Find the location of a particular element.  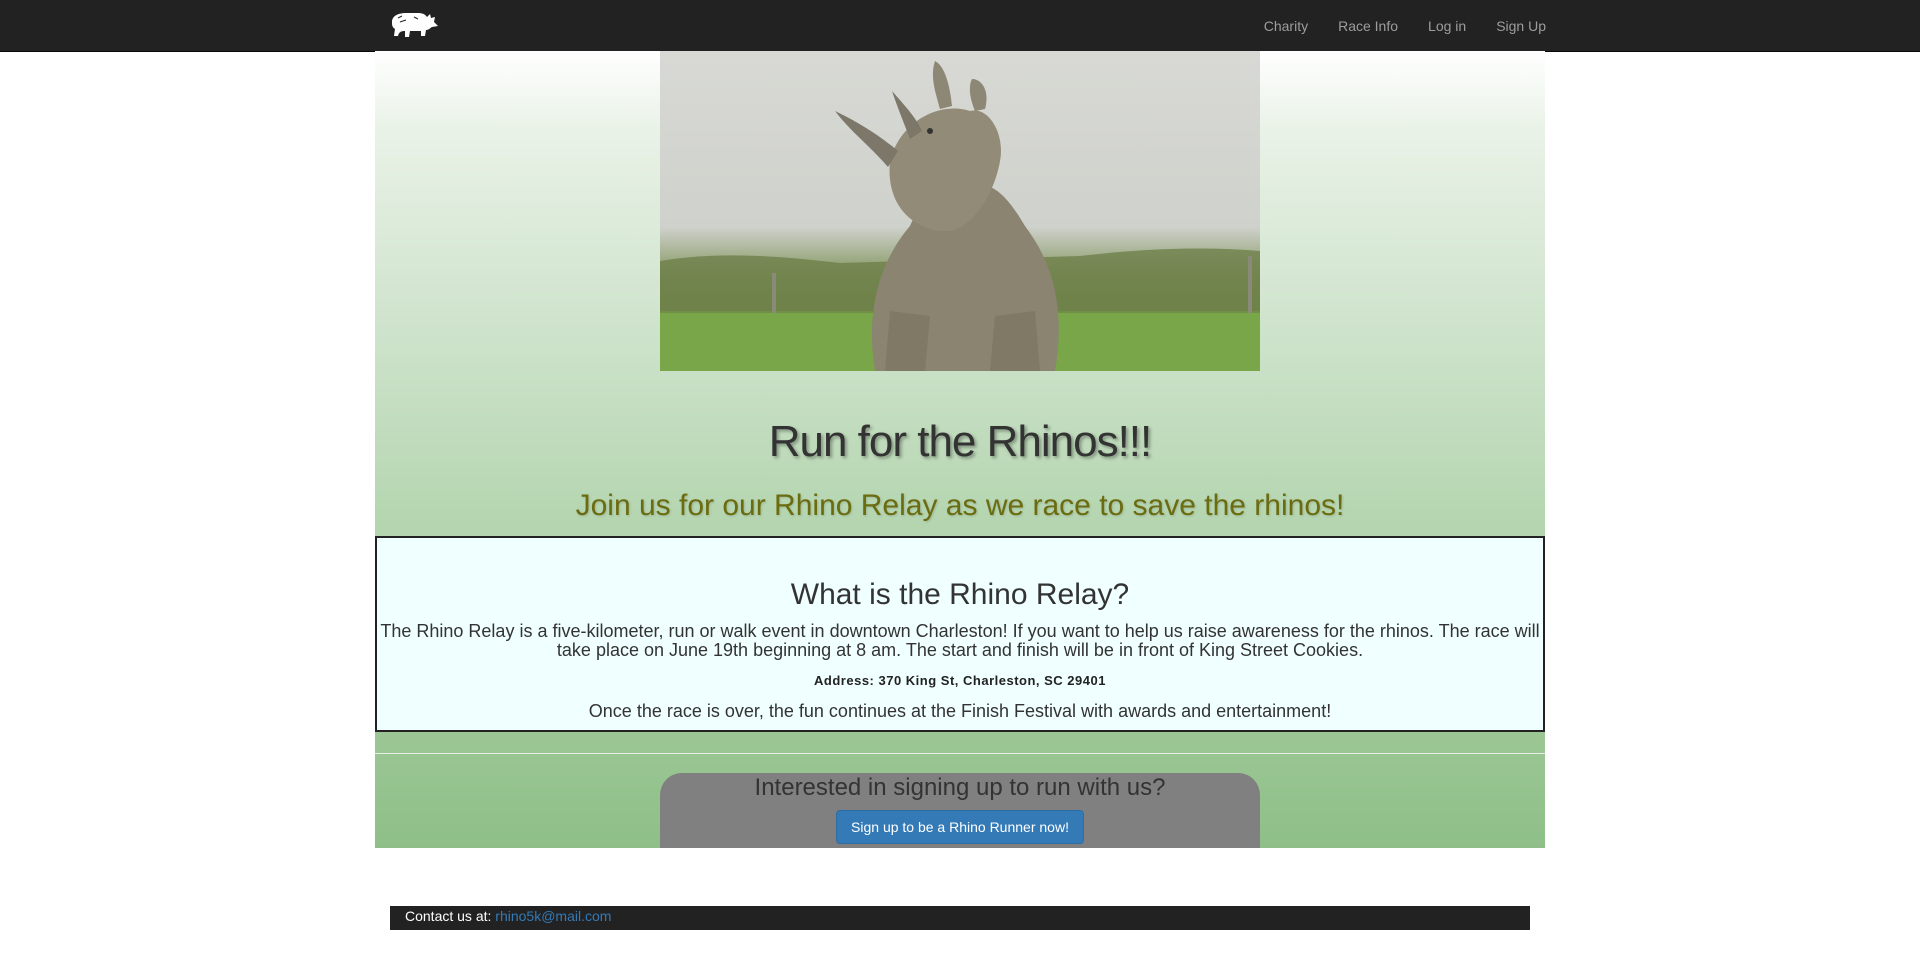

rhino-photo is located at coordinates (960, 211).